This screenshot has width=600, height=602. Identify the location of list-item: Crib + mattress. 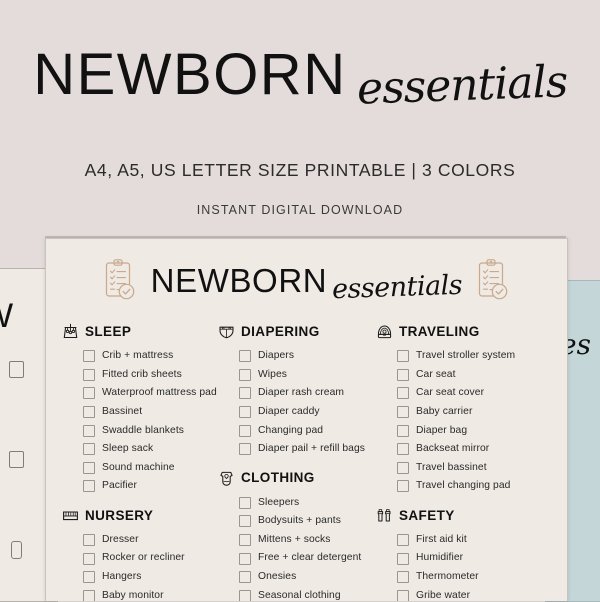
(155, 356).